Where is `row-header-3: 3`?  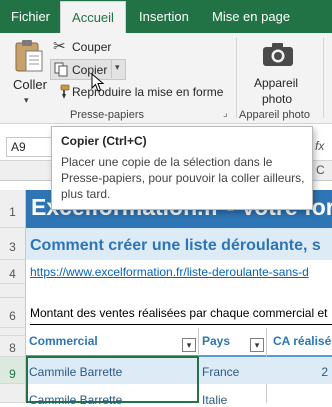
row-header-3: 3 is located at coordinates (13, 244).